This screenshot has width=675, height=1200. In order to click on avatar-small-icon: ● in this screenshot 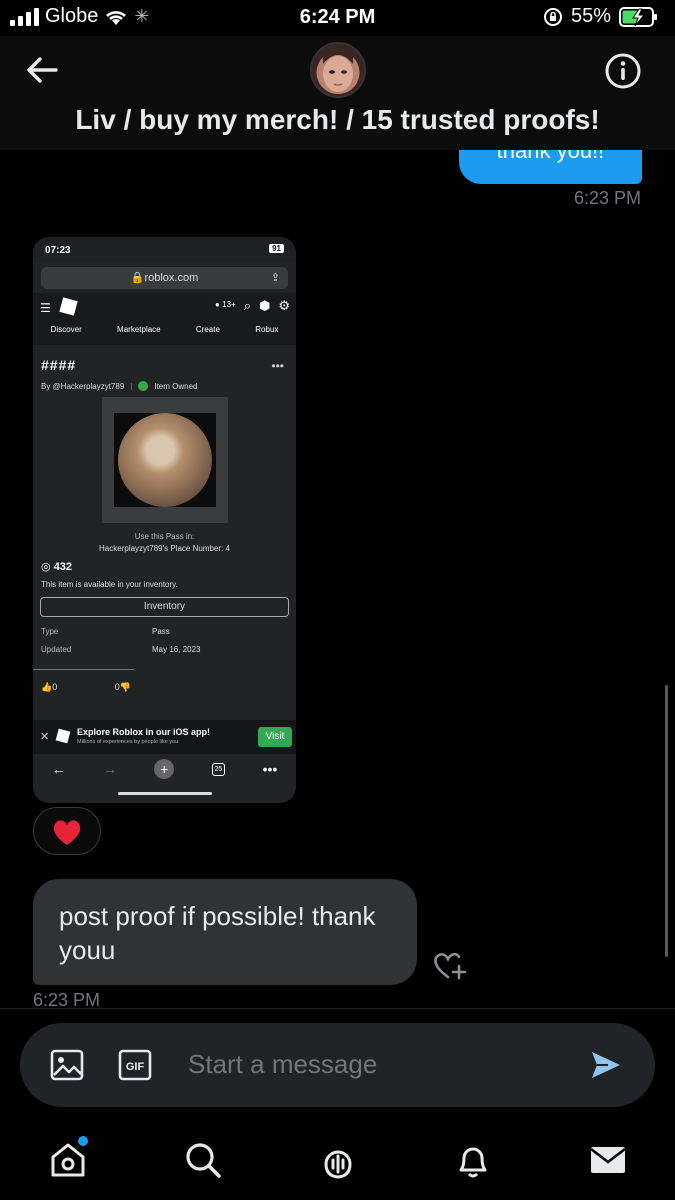, I will do `click(217, 304)`.